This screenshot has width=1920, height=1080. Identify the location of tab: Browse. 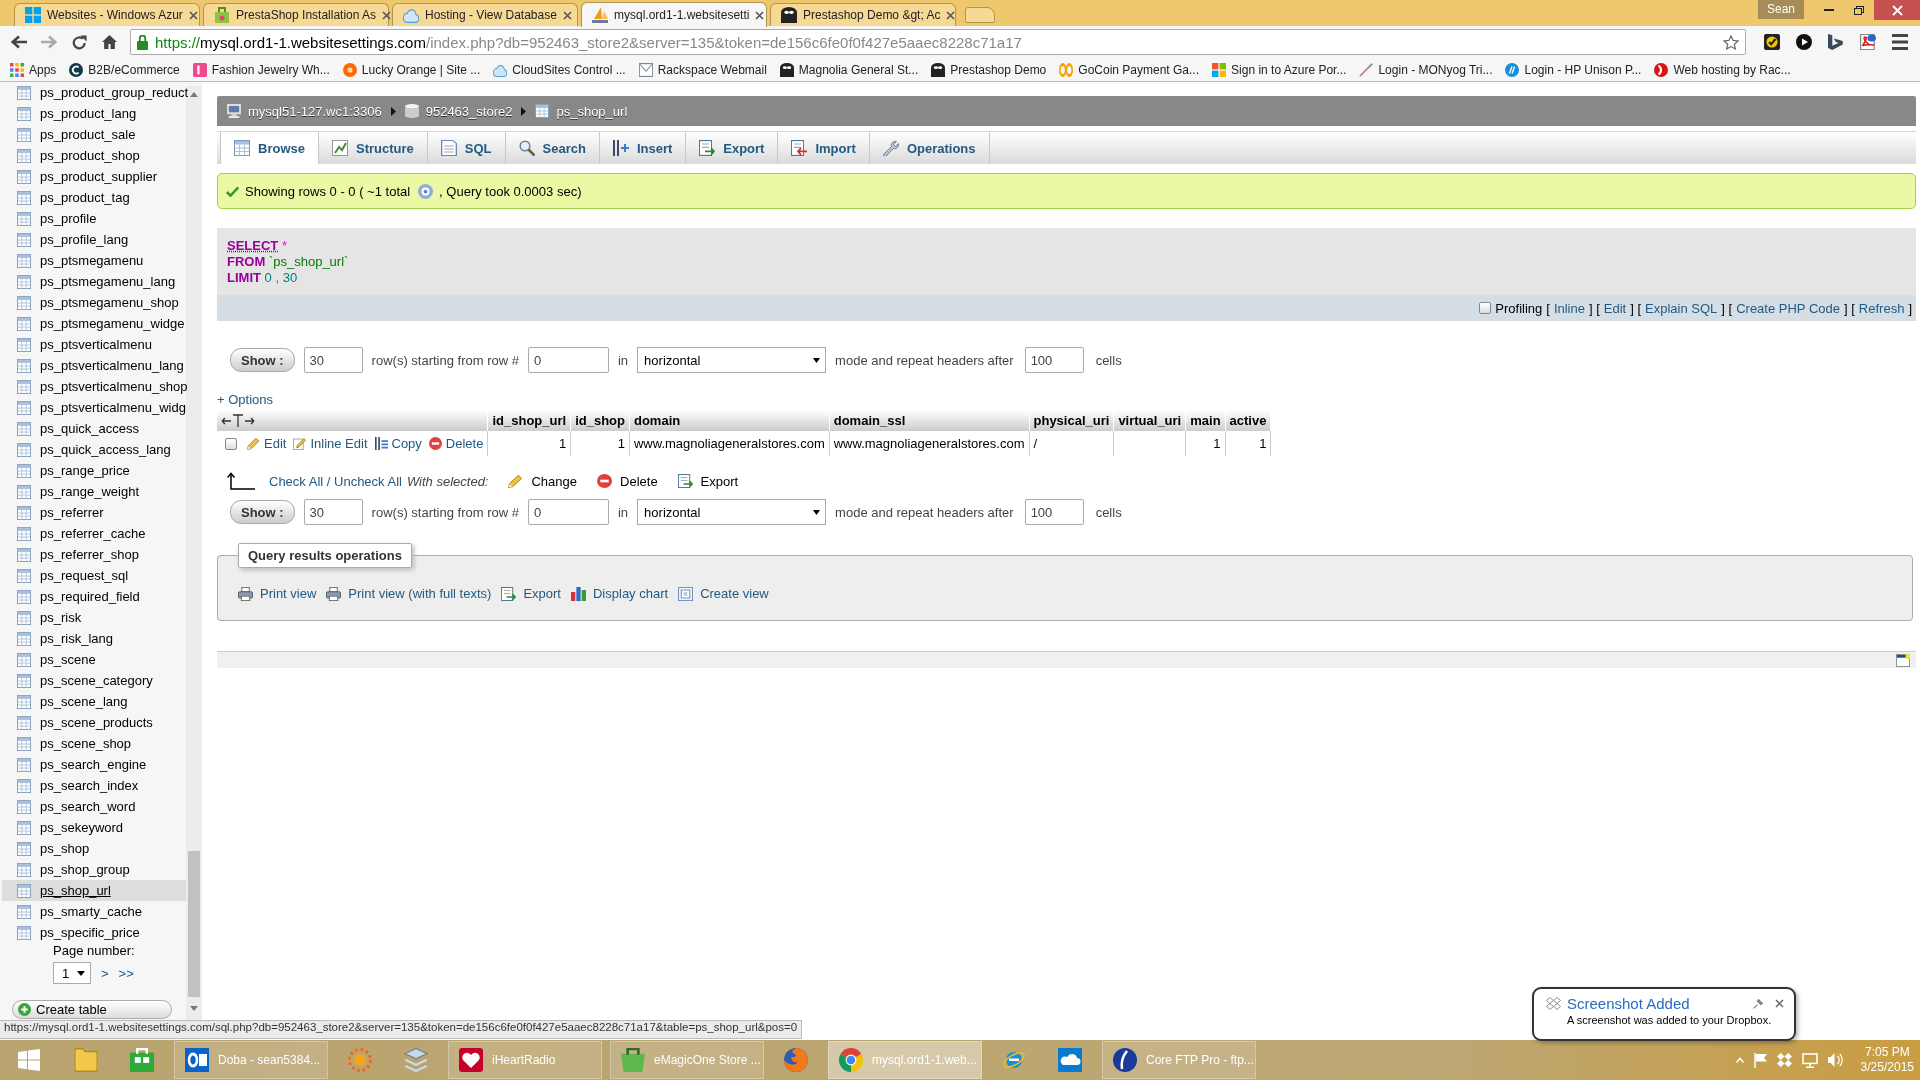
(269, 148).